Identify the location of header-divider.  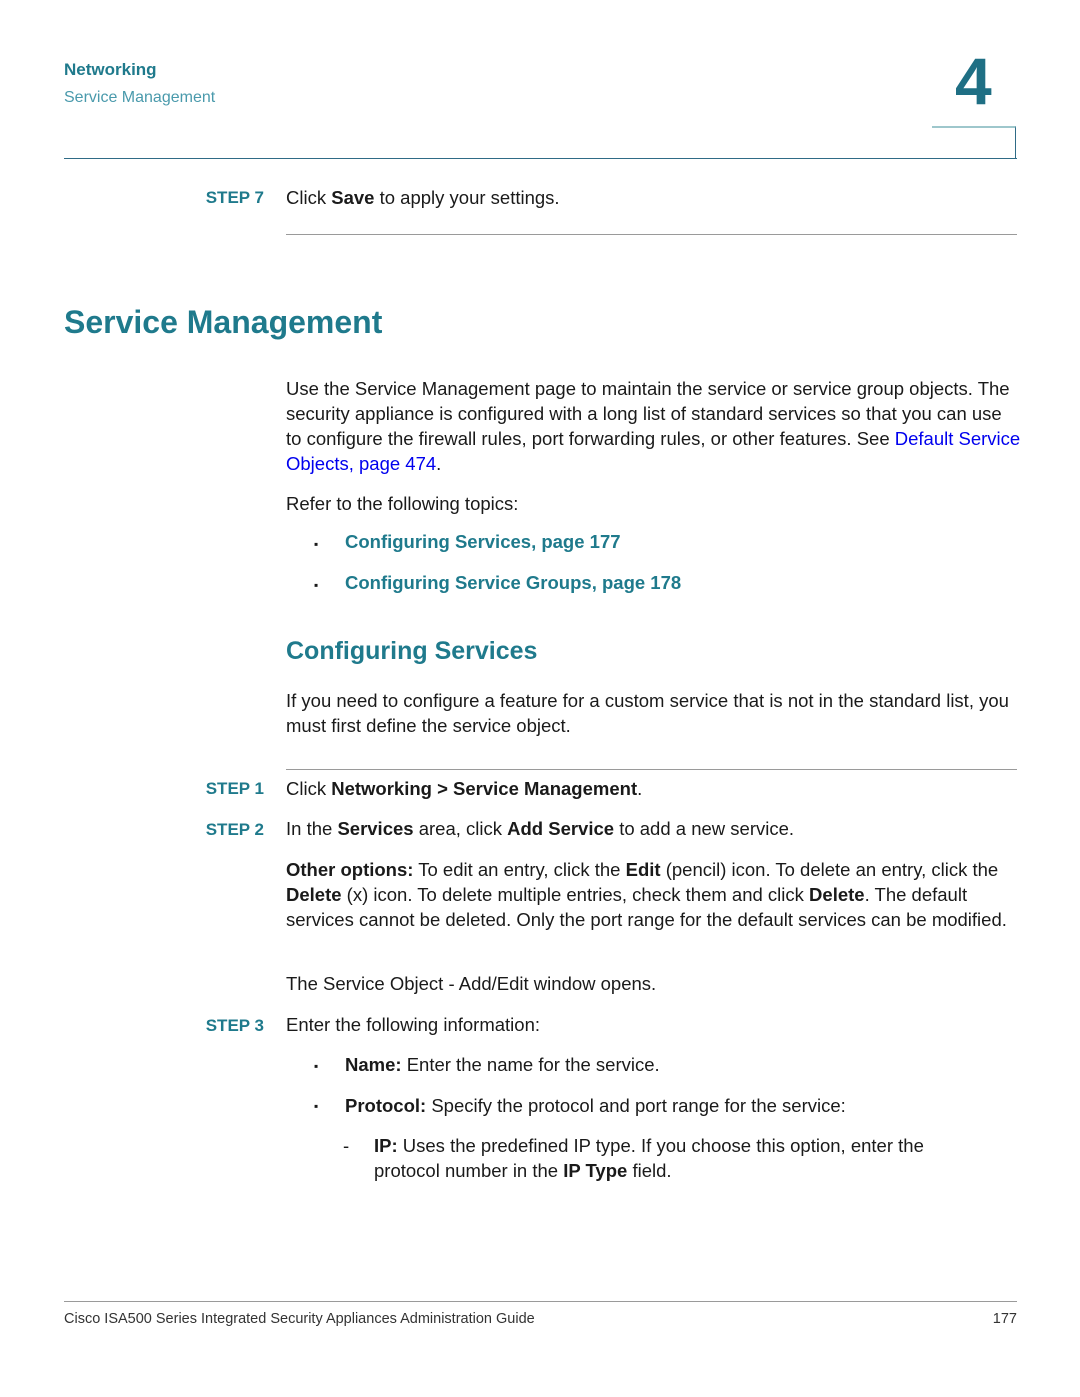
(540, 158).